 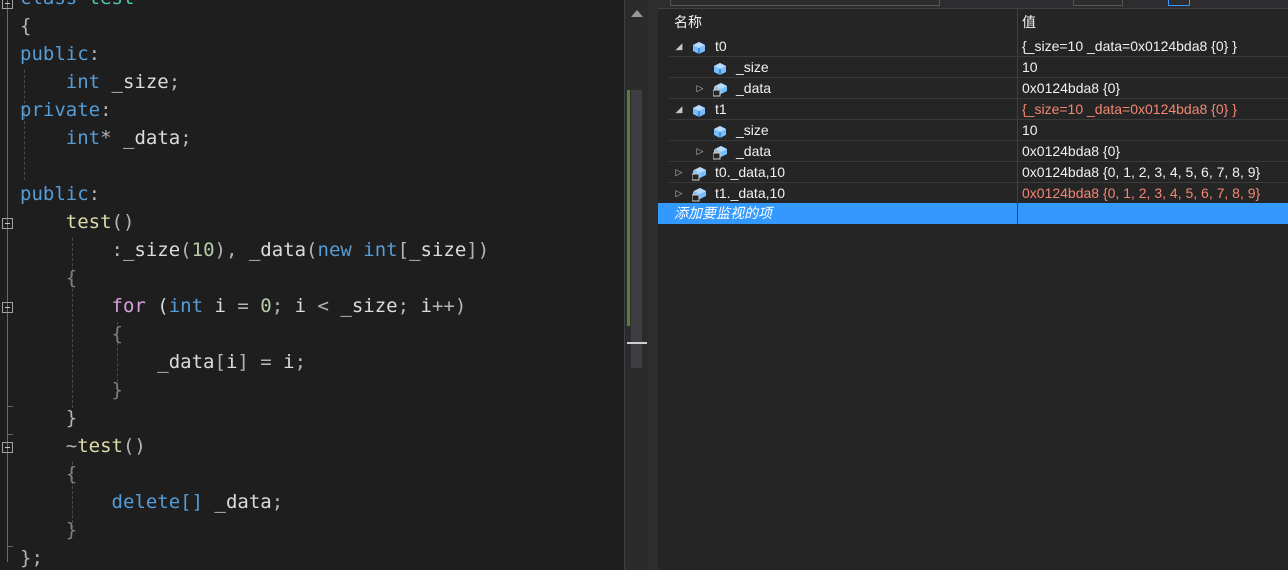 What do you see at coordinates (312, 250) in the screenshot?
I see `code-token: (` at bounding box center [312, 250].